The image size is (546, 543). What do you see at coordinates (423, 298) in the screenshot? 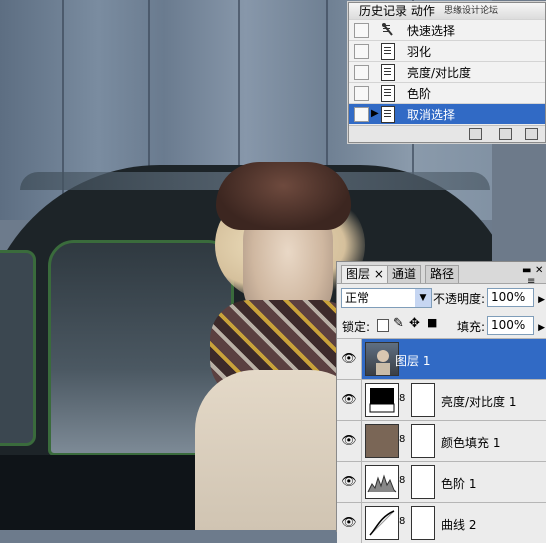
I see `chevron-down-icon: ▼` at bounding box center [423, 298].